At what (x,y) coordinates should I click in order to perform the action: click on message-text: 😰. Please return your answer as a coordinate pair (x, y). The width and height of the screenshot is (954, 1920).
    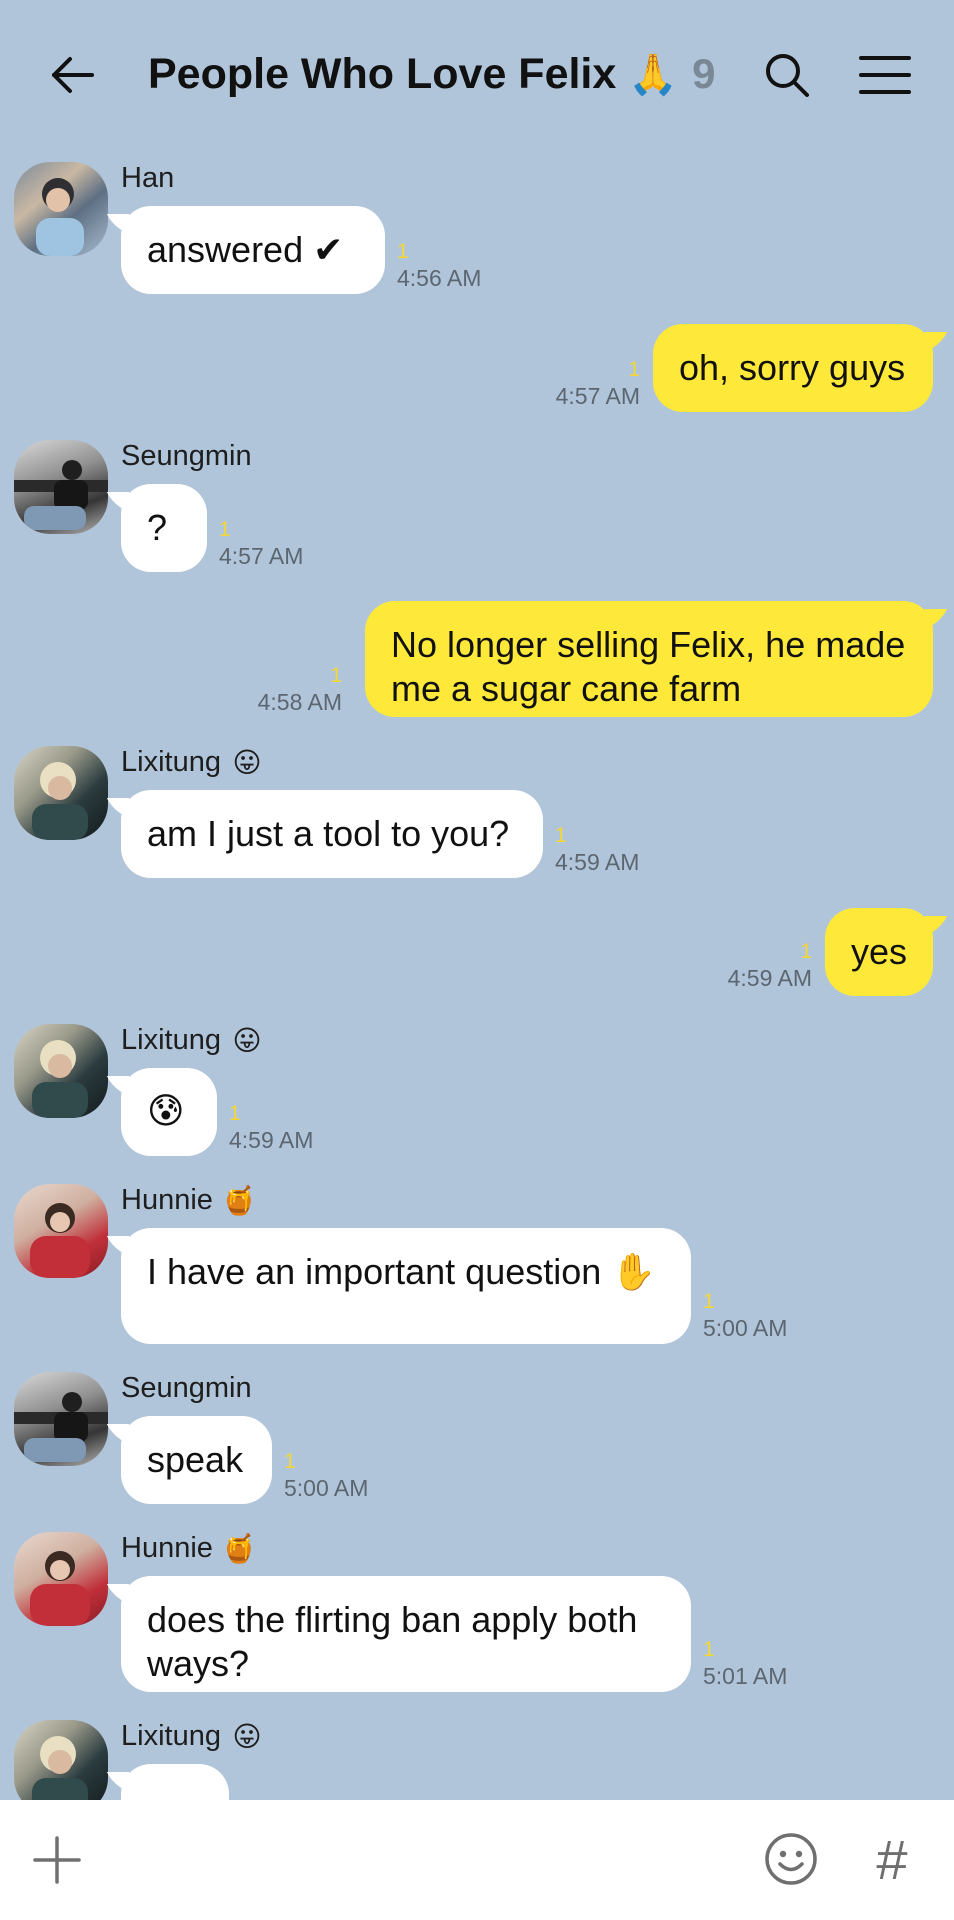
    Looking at the image, I should click on (166, 1111).